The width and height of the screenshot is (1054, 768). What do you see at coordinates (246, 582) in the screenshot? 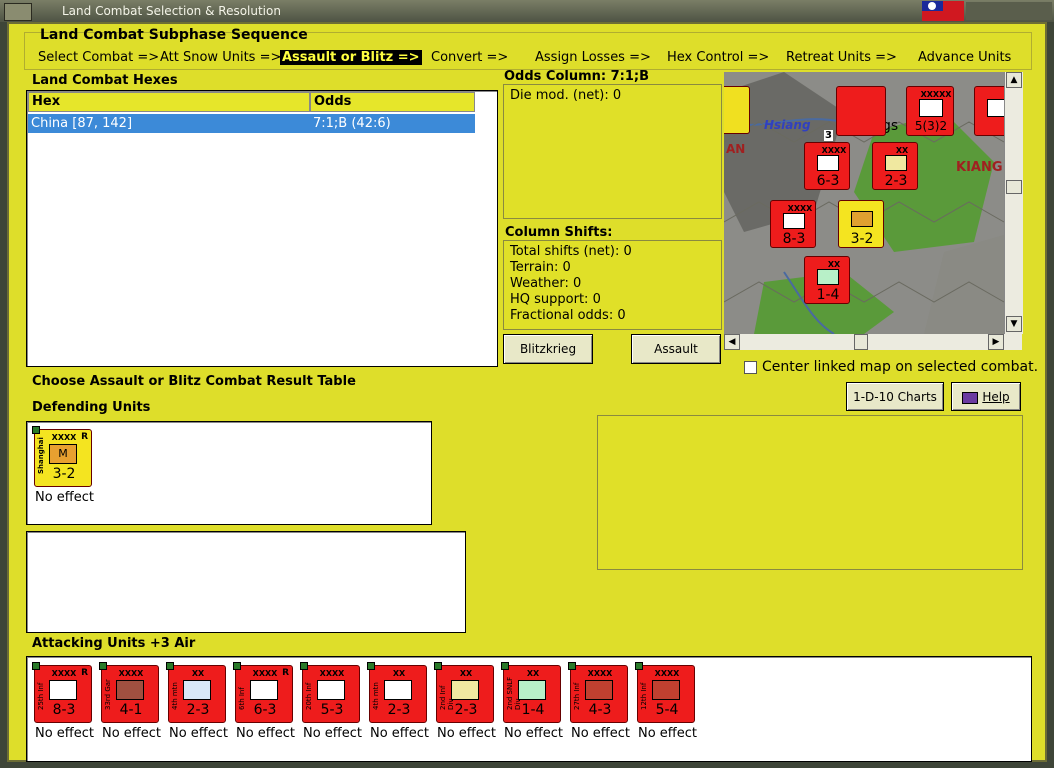
I see `empty-white-panel` at bounding box center [246, 582].